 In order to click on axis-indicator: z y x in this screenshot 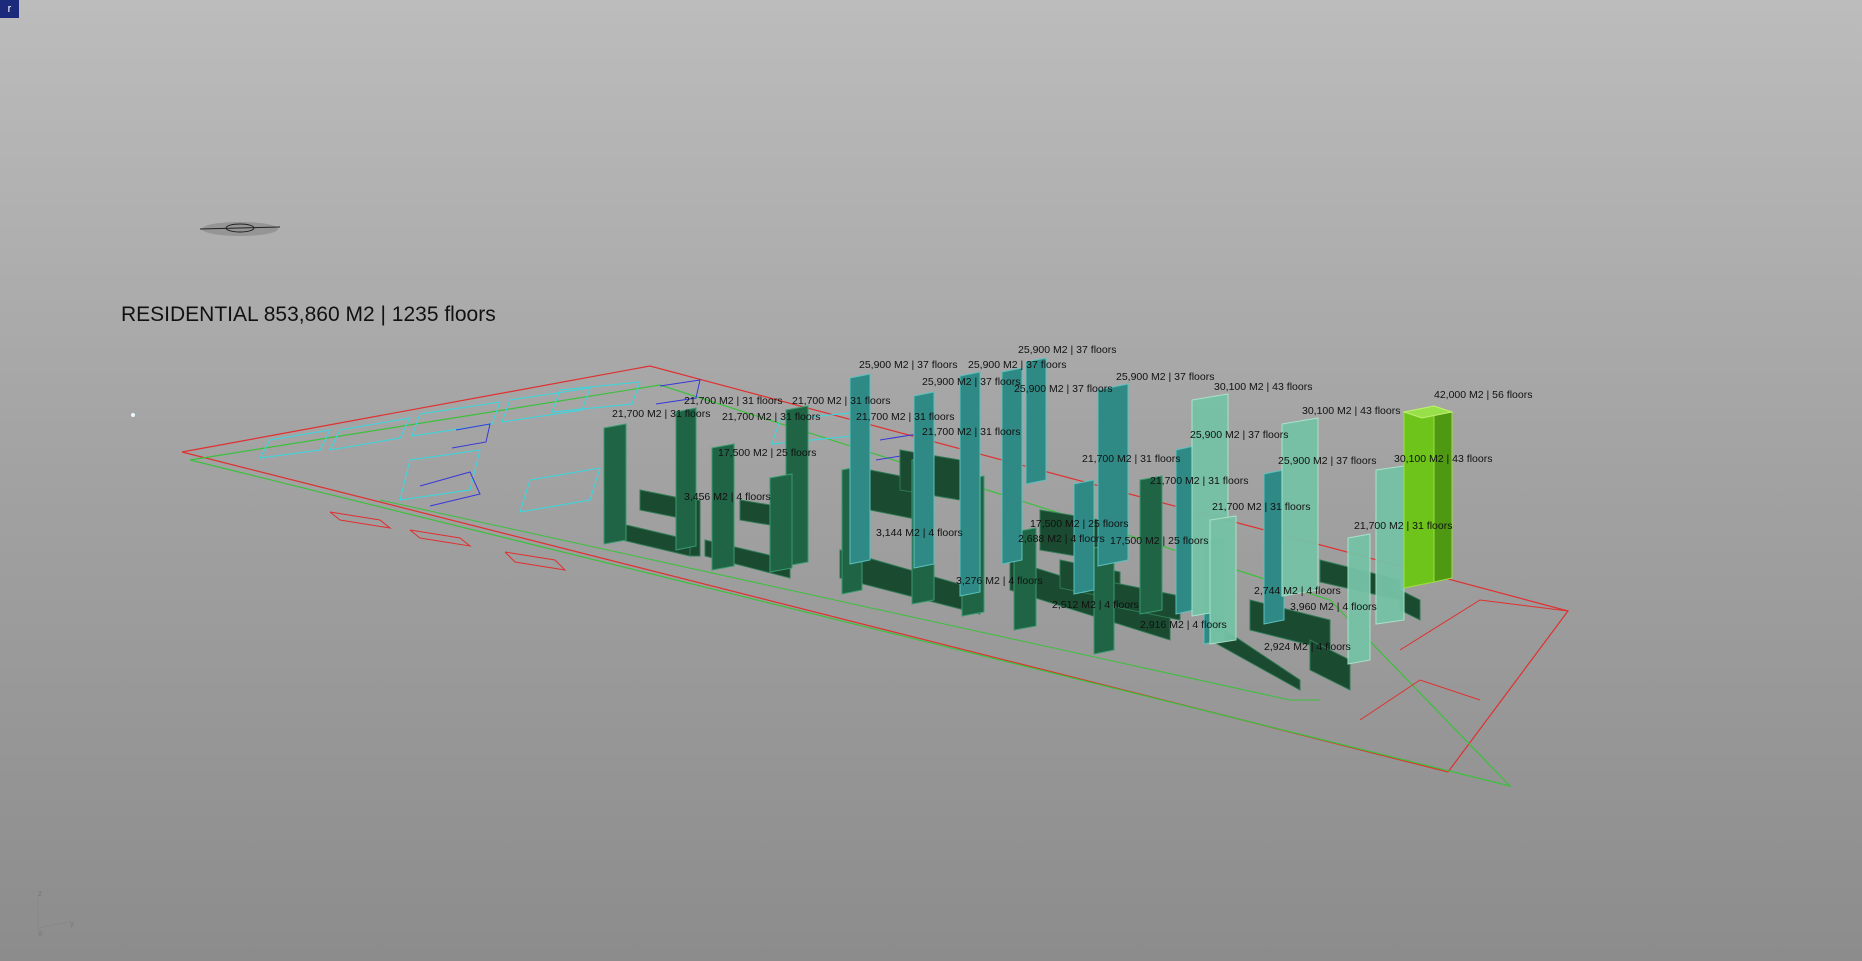, I will do `click(55, 913)`.